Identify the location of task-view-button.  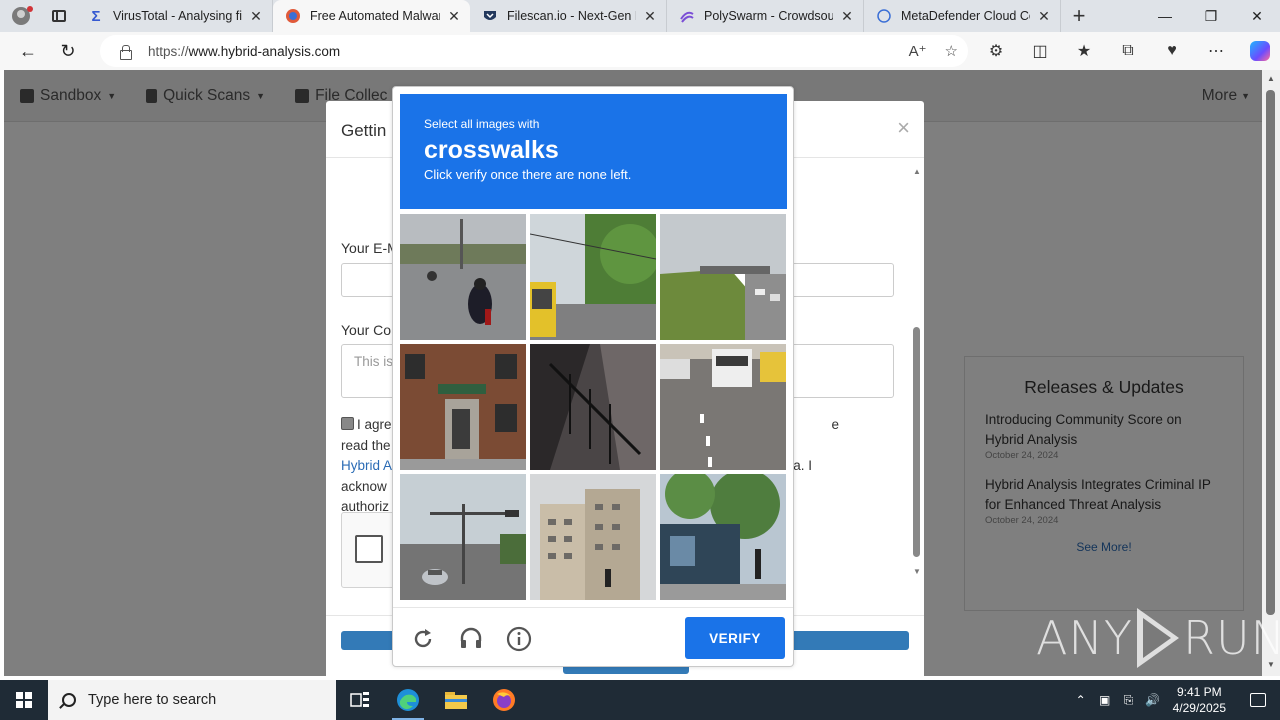
(360, 700).